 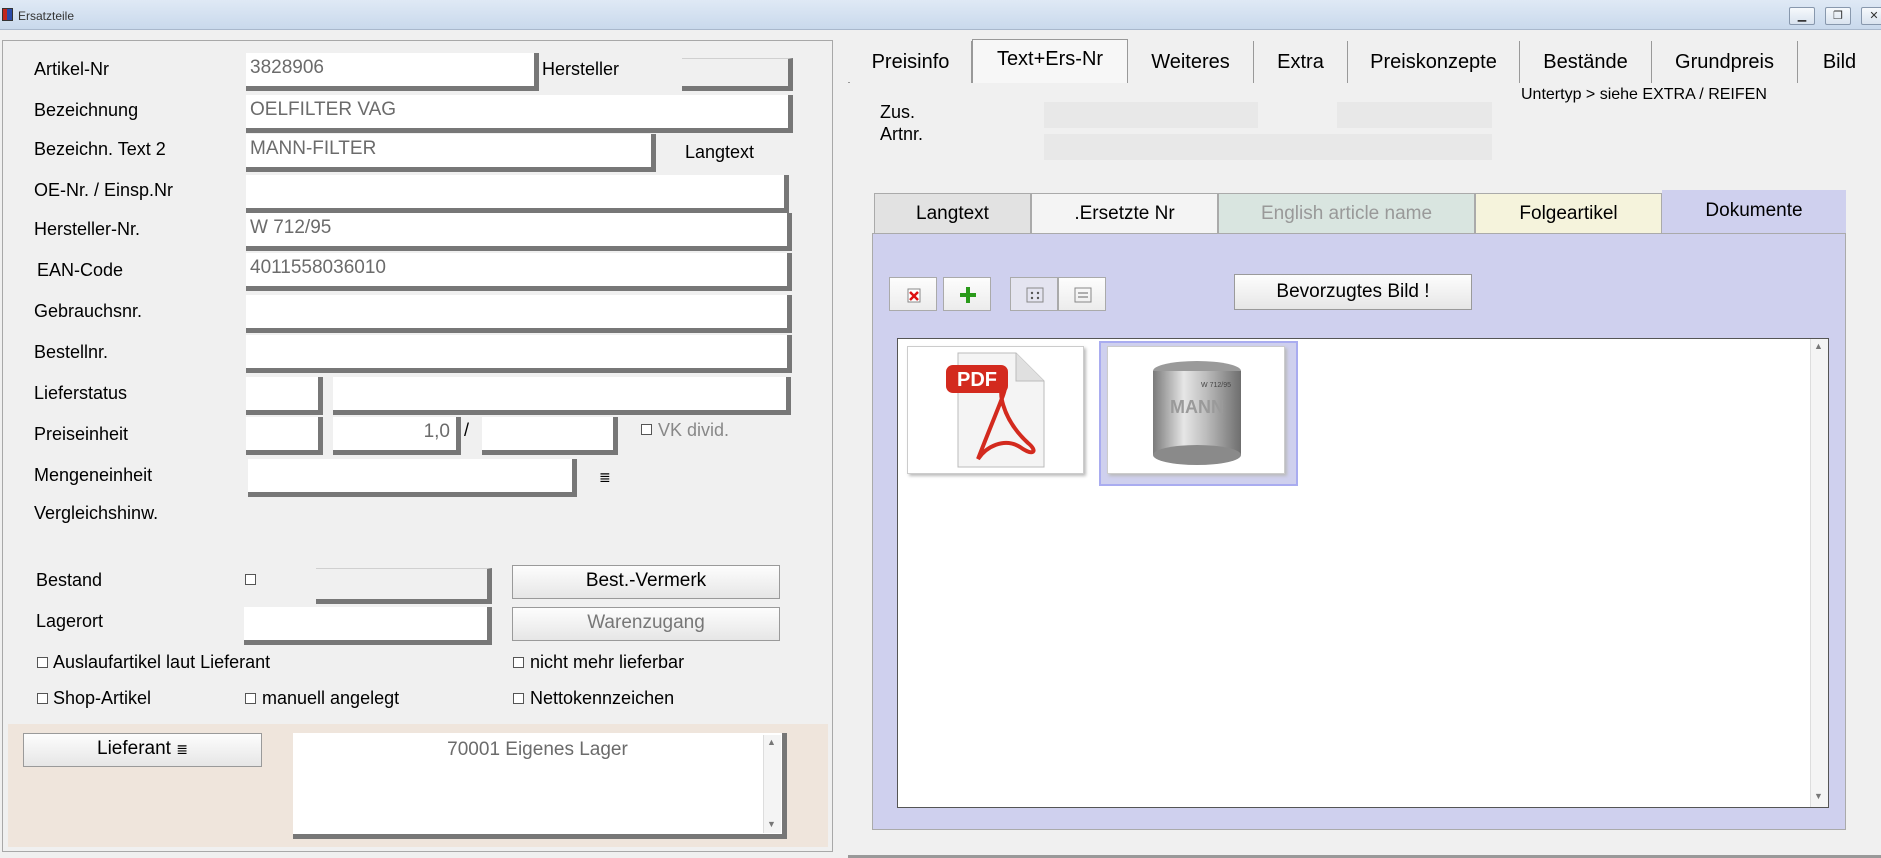 I want to click on nettokennzeichen-label: Nettokennzeichen, so click(x=602, y=698).